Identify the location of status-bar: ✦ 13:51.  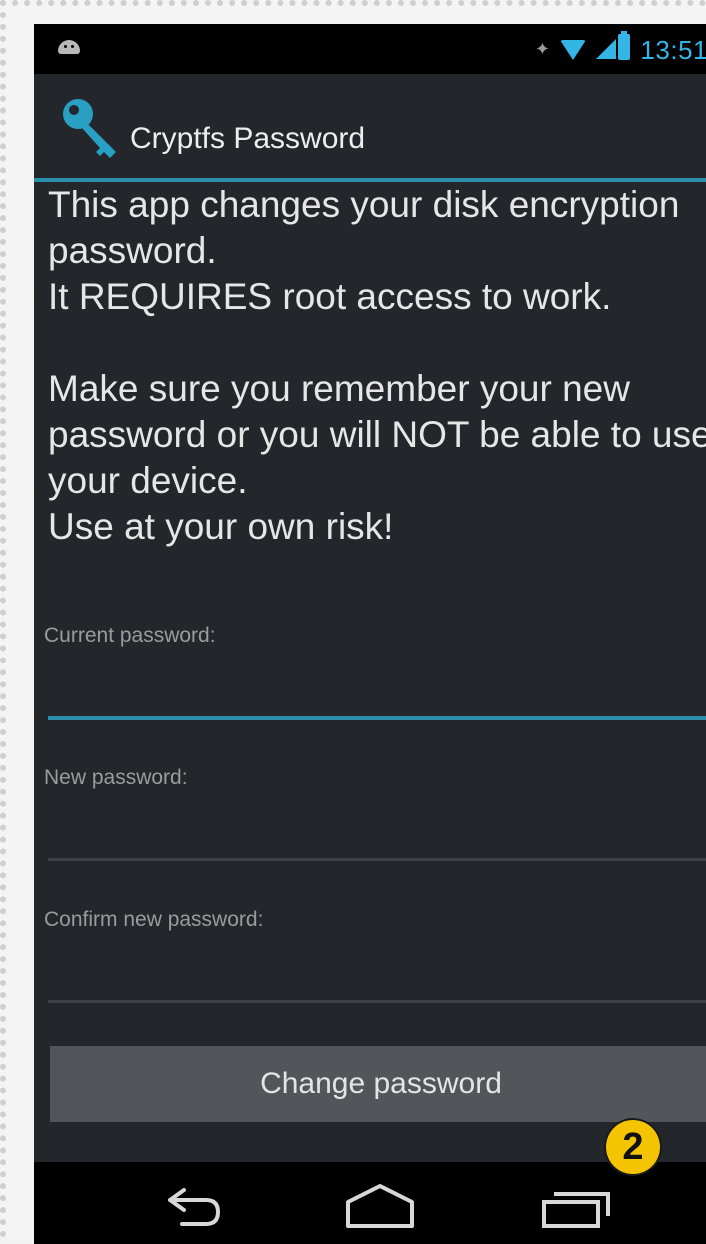
(370, 49).